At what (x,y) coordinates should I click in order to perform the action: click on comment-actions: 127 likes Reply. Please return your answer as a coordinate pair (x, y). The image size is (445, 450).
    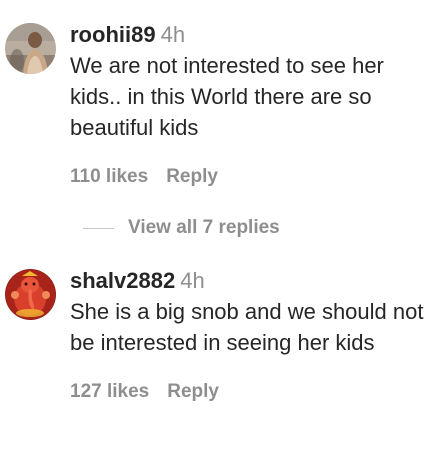
    Looking at the image, I should click on (251, 392).